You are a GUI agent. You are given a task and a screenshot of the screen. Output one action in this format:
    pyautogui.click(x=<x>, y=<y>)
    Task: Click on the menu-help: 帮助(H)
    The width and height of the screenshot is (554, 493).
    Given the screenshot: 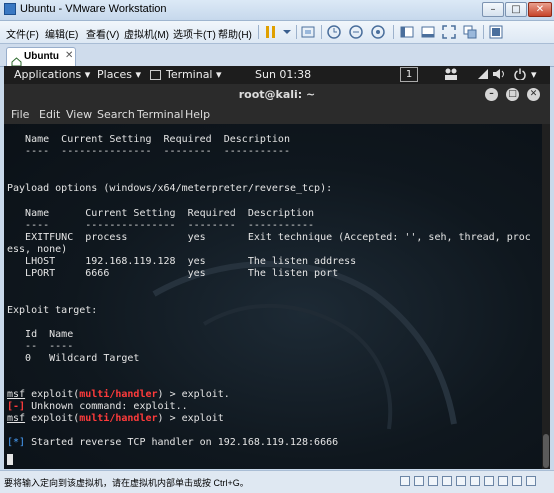 What is the action you would take?
    pyautogui.click(x=235, y=33)
    